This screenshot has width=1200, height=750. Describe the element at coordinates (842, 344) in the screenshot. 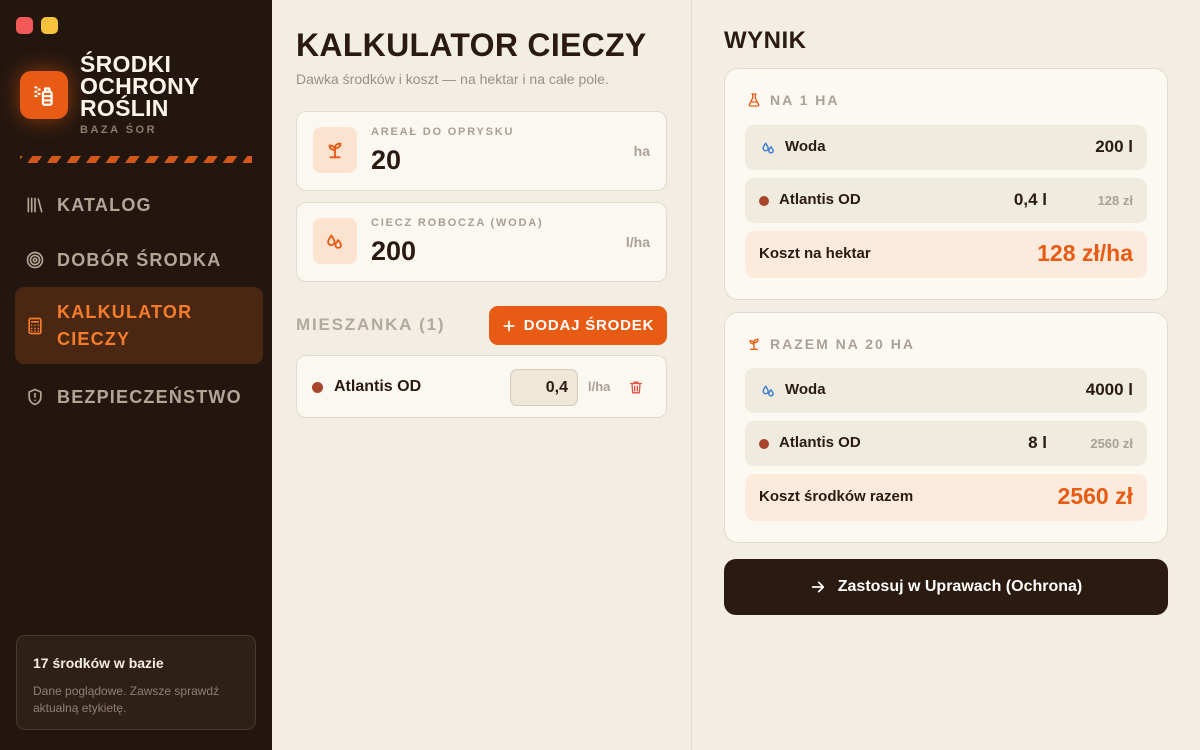

I see `total-area-heading-label: RAZEM NA 20 HA` at that location.